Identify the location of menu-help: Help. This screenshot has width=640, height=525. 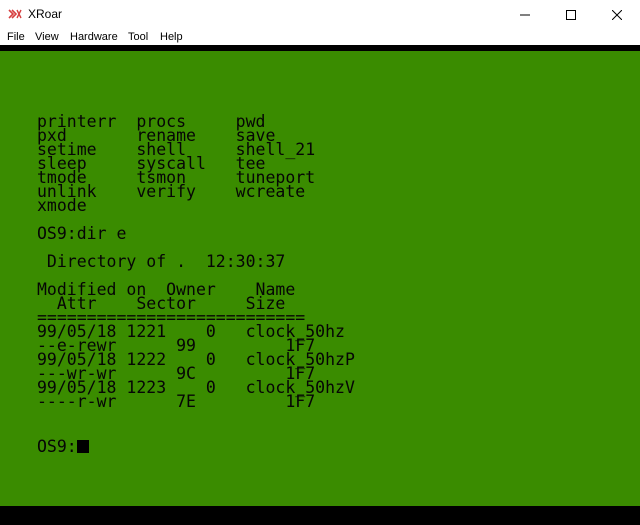
(171, 37).